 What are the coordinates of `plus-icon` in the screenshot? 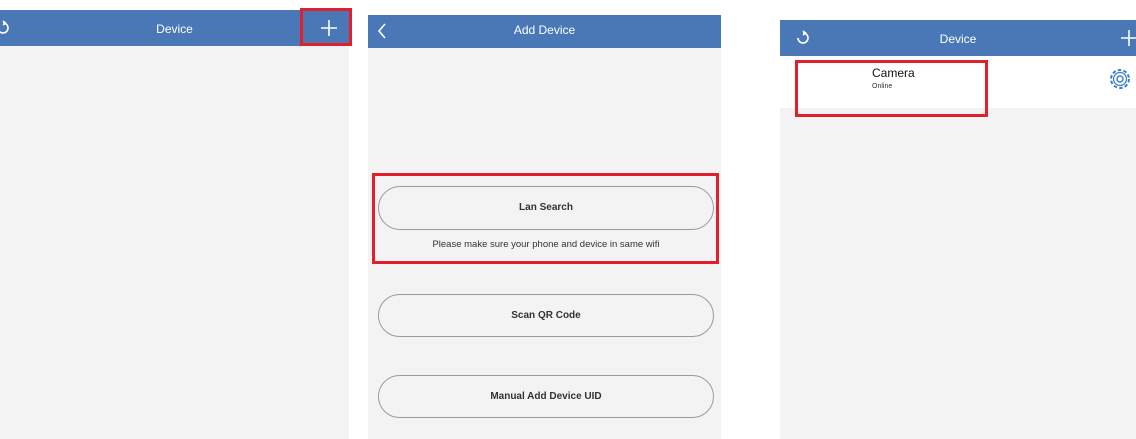 It's located at (1128, 38).